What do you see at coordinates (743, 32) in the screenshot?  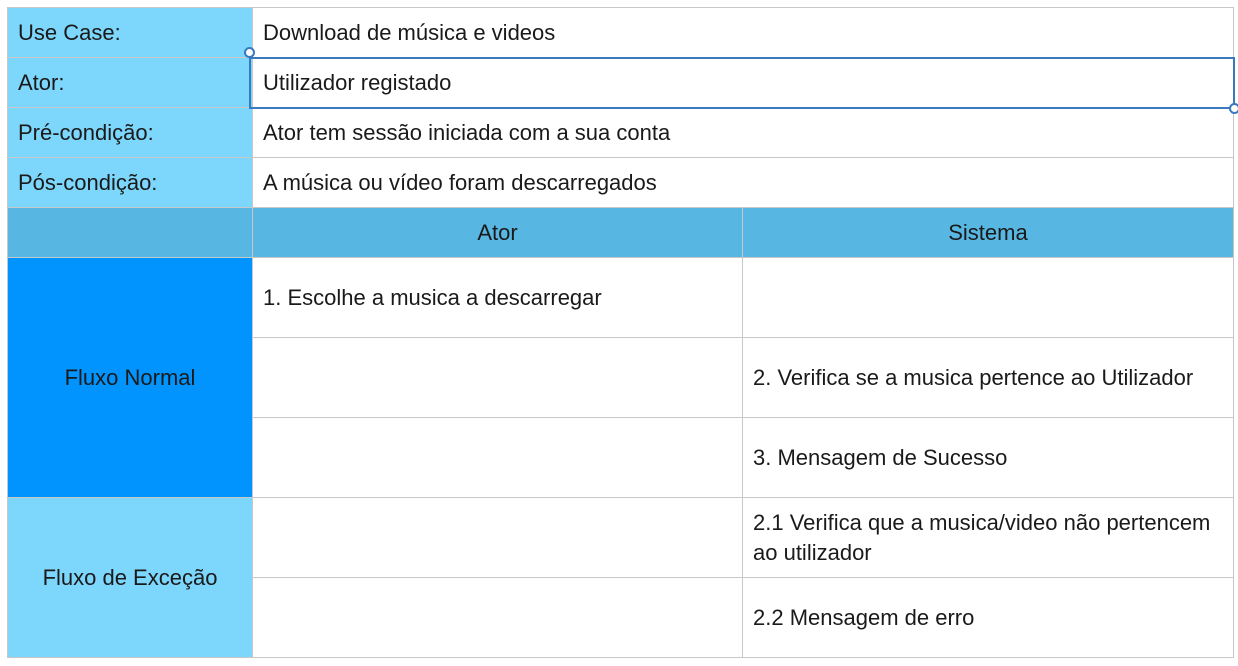 I see `use-case-value: Download de música e videos` at bounding box center [743, 32].